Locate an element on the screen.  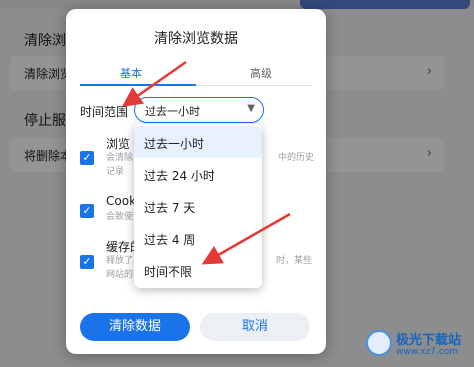
option-label: 过去 24 小时 is located at coordinates (179, 176).